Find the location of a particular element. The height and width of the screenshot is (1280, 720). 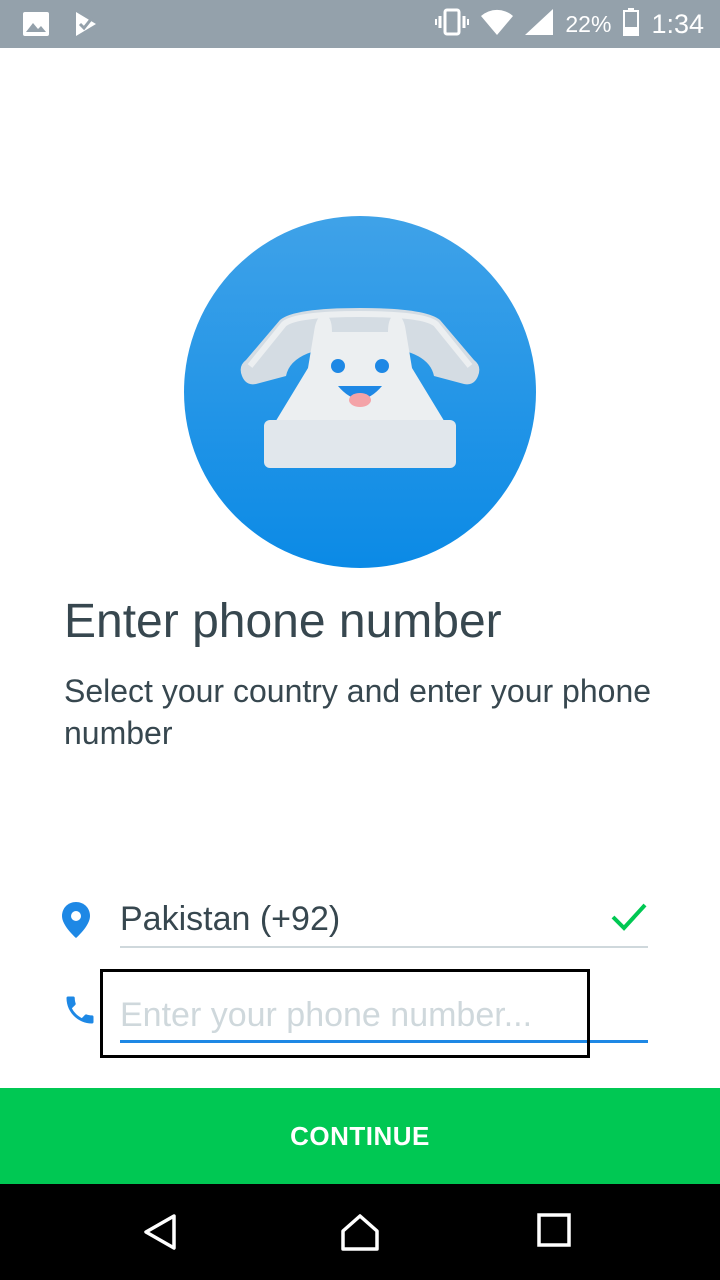

image-icon is located at coordinates (36, 26).